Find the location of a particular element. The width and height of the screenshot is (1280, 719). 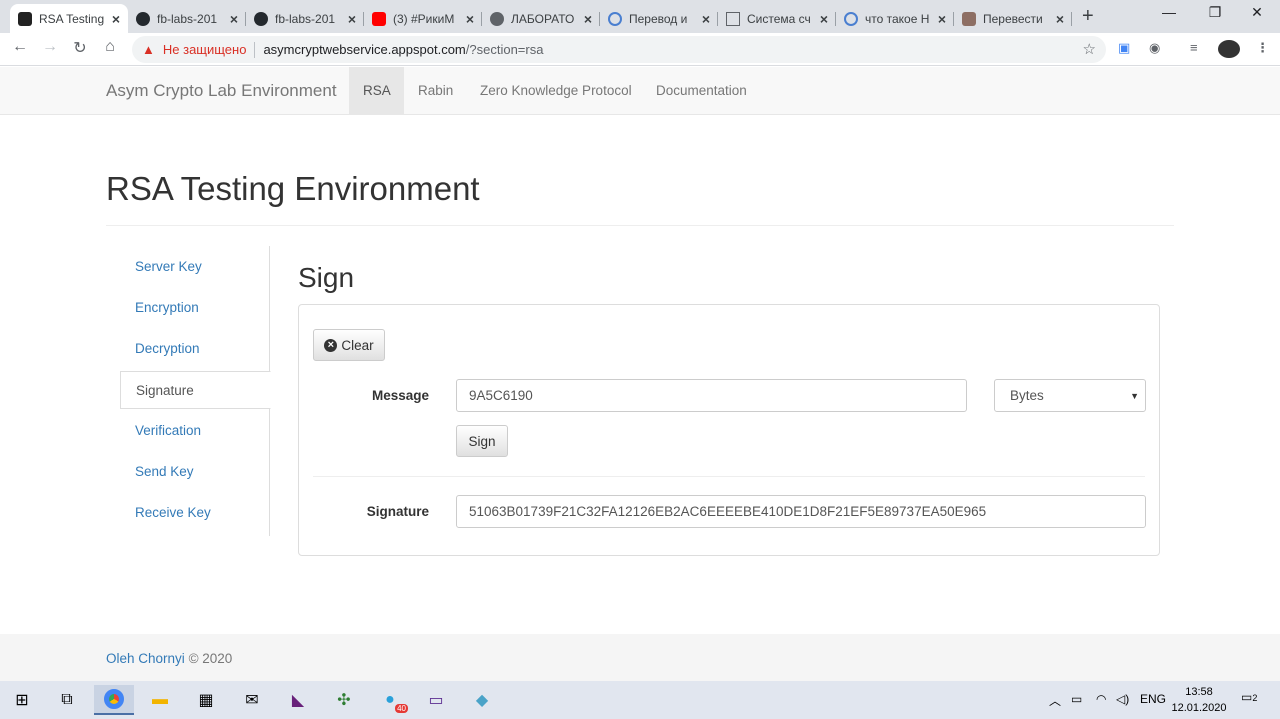

globe-icon is located at coordinates (497, 18).